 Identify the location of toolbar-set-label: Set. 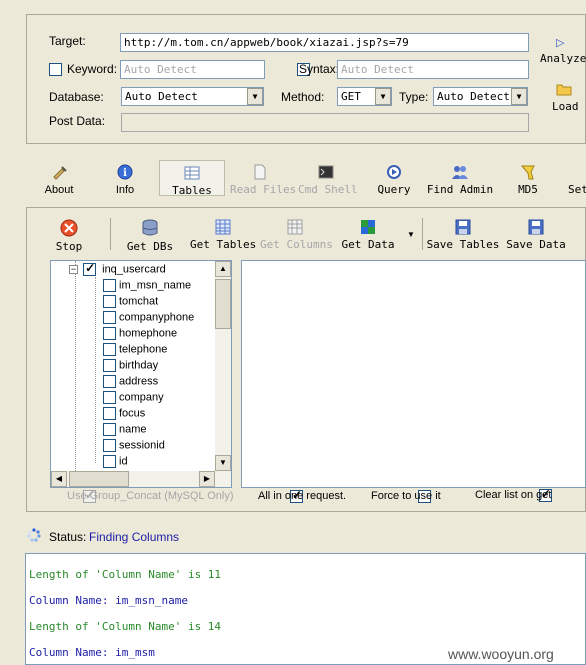
(577, 189).